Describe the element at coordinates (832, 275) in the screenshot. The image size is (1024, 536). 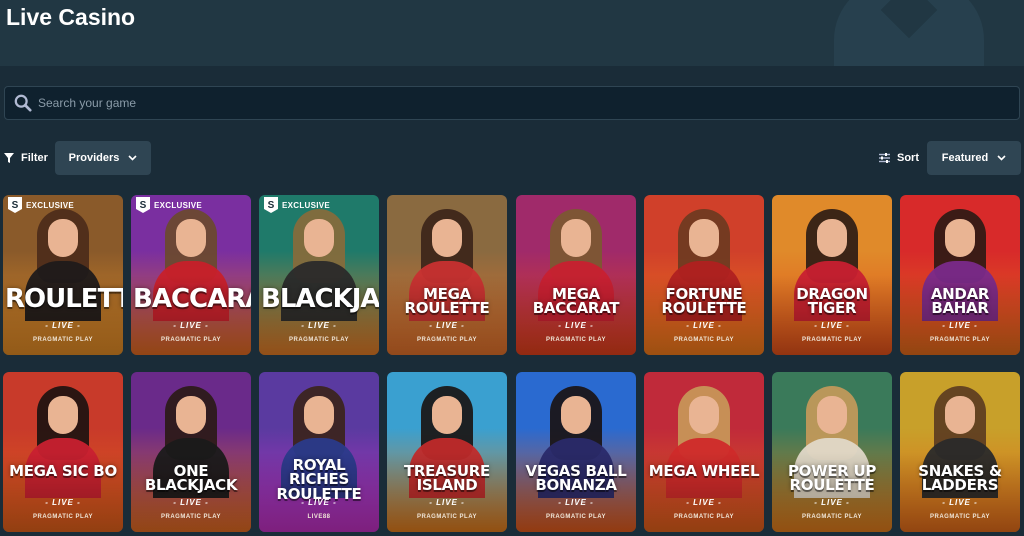
I see `game-card: DRAGON TIGER - LIVE - PRAGMATIC PLAY` at that location.